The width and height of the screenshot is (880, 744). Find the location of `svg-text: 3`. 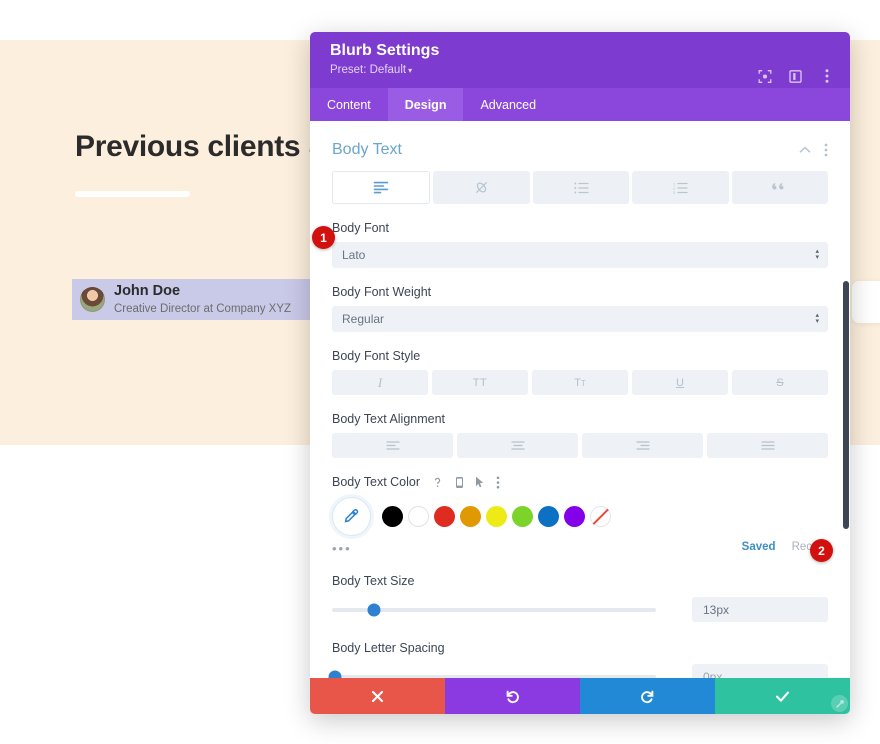

svg-text: 3 is located at coordinates (674, 192).